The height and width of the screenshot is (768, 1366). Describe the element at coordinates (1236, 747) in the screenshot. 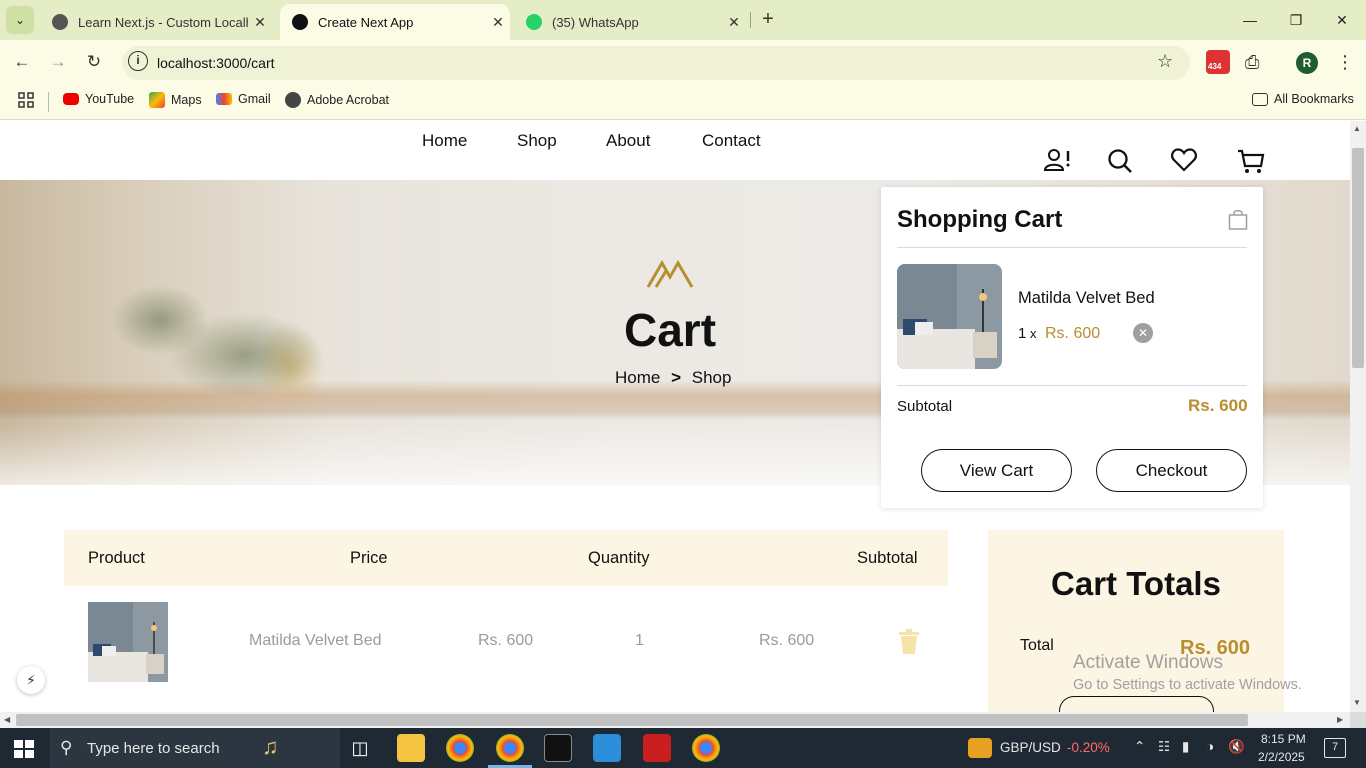

I see `volume-muted-icon: 🔇` at that location.